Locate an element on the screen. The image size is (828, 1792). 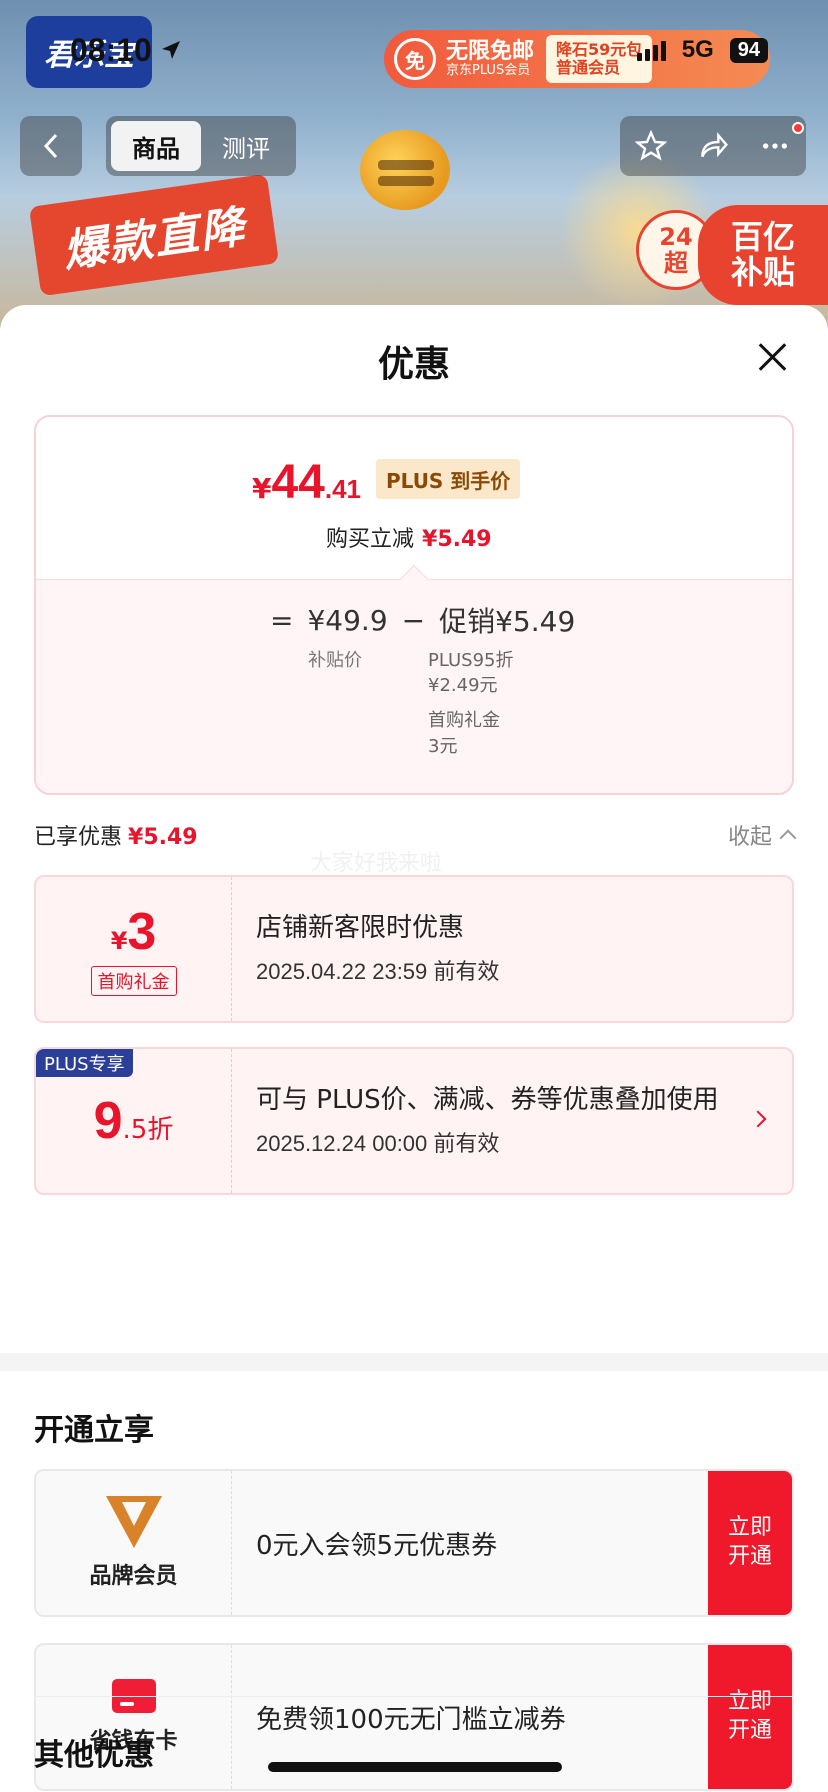
subsidy-line2: 补贴 is located at coordinates (762, 272).